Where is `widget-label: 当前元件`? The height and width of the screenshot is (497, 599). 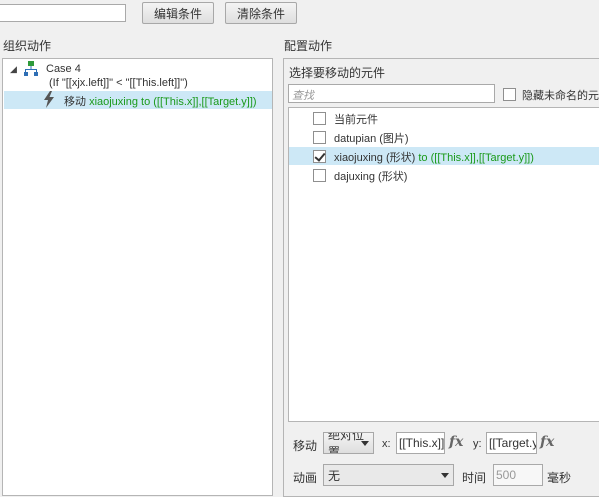
widget-label: 当前元件 is located at coordinates (356, 120).